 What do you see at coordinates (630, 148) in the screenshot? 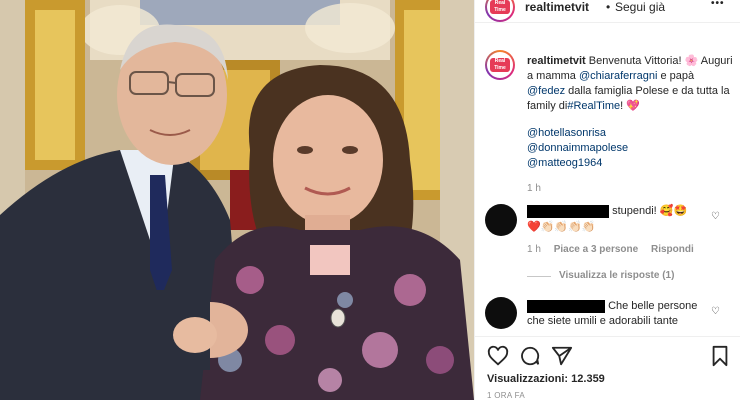
I see `mention-donnaimmapolese: @donnaimmapolese` at bounding box center [630, 148].